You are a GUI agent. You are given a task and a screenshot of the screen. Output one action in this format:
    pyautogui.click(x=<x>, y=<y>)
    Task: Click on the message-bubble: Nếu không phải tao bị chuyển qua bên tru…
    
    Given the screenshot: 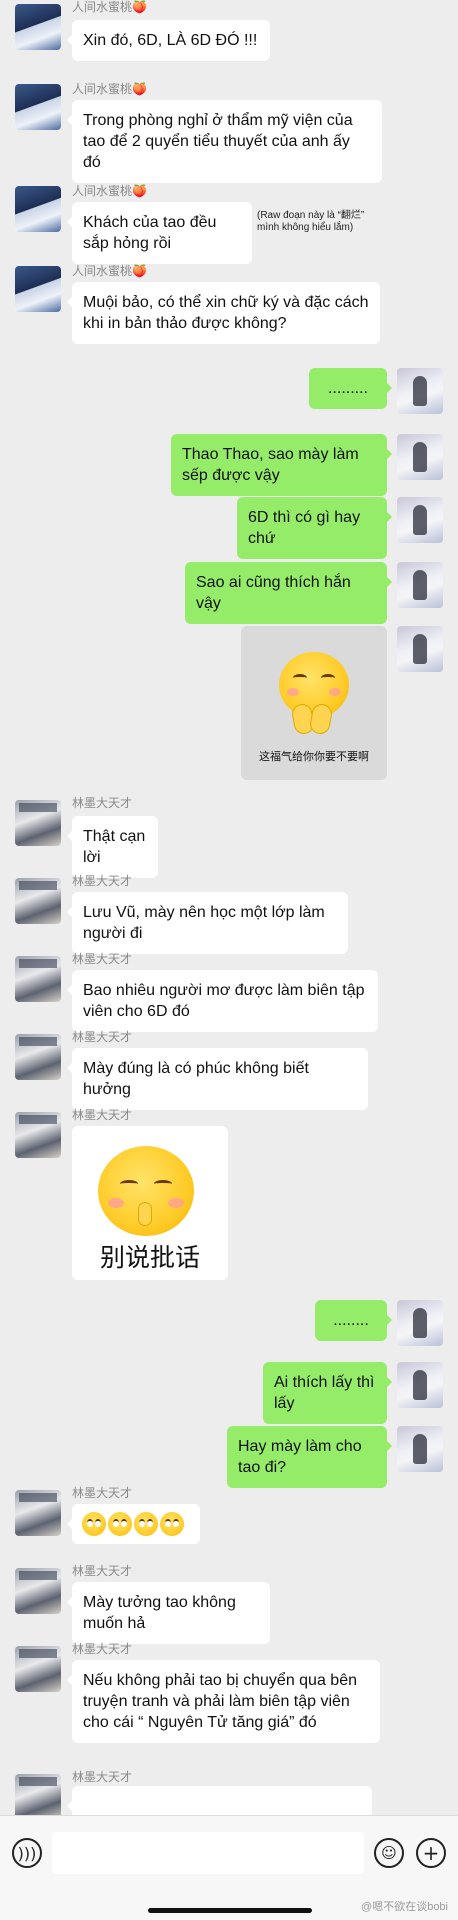 What is the action you would take?
    pyautogui.click(x=223, y=1701)
    